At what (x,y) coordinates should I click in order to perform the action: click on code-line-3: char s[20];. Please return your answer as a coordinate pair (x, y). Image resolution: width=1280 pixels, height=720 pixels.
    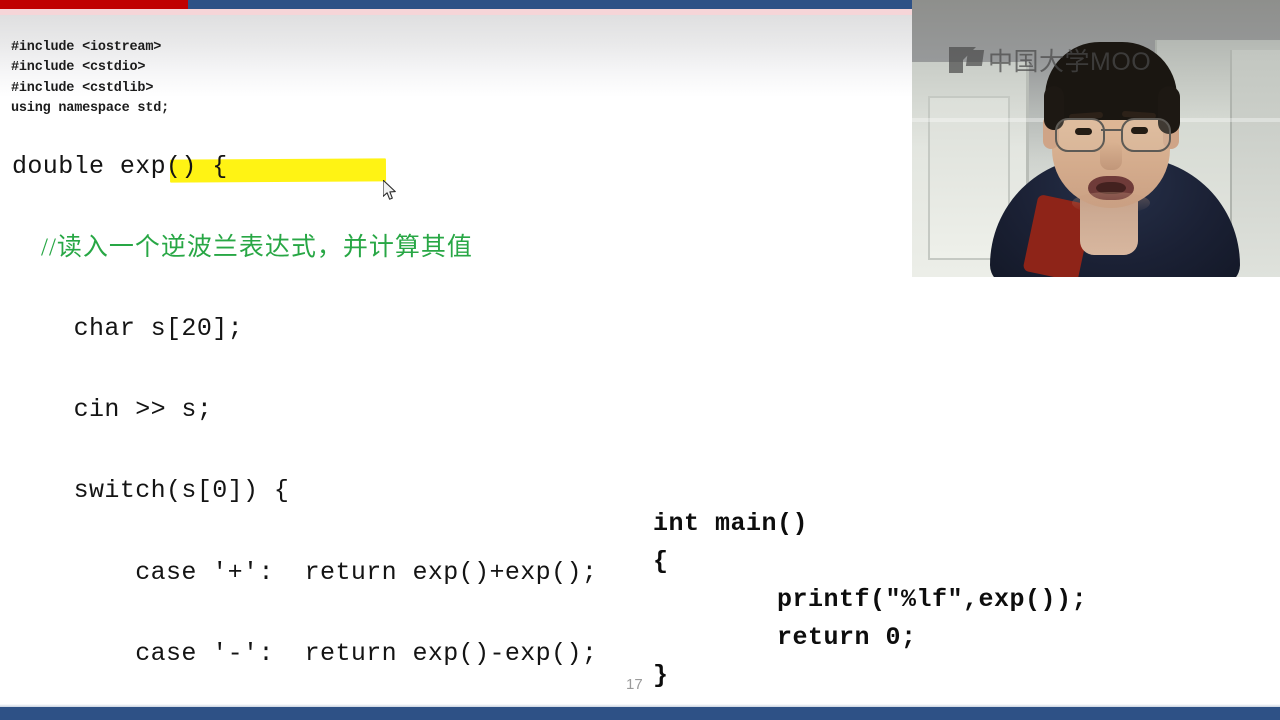
    Looking at the image, I should click on (128, 328).